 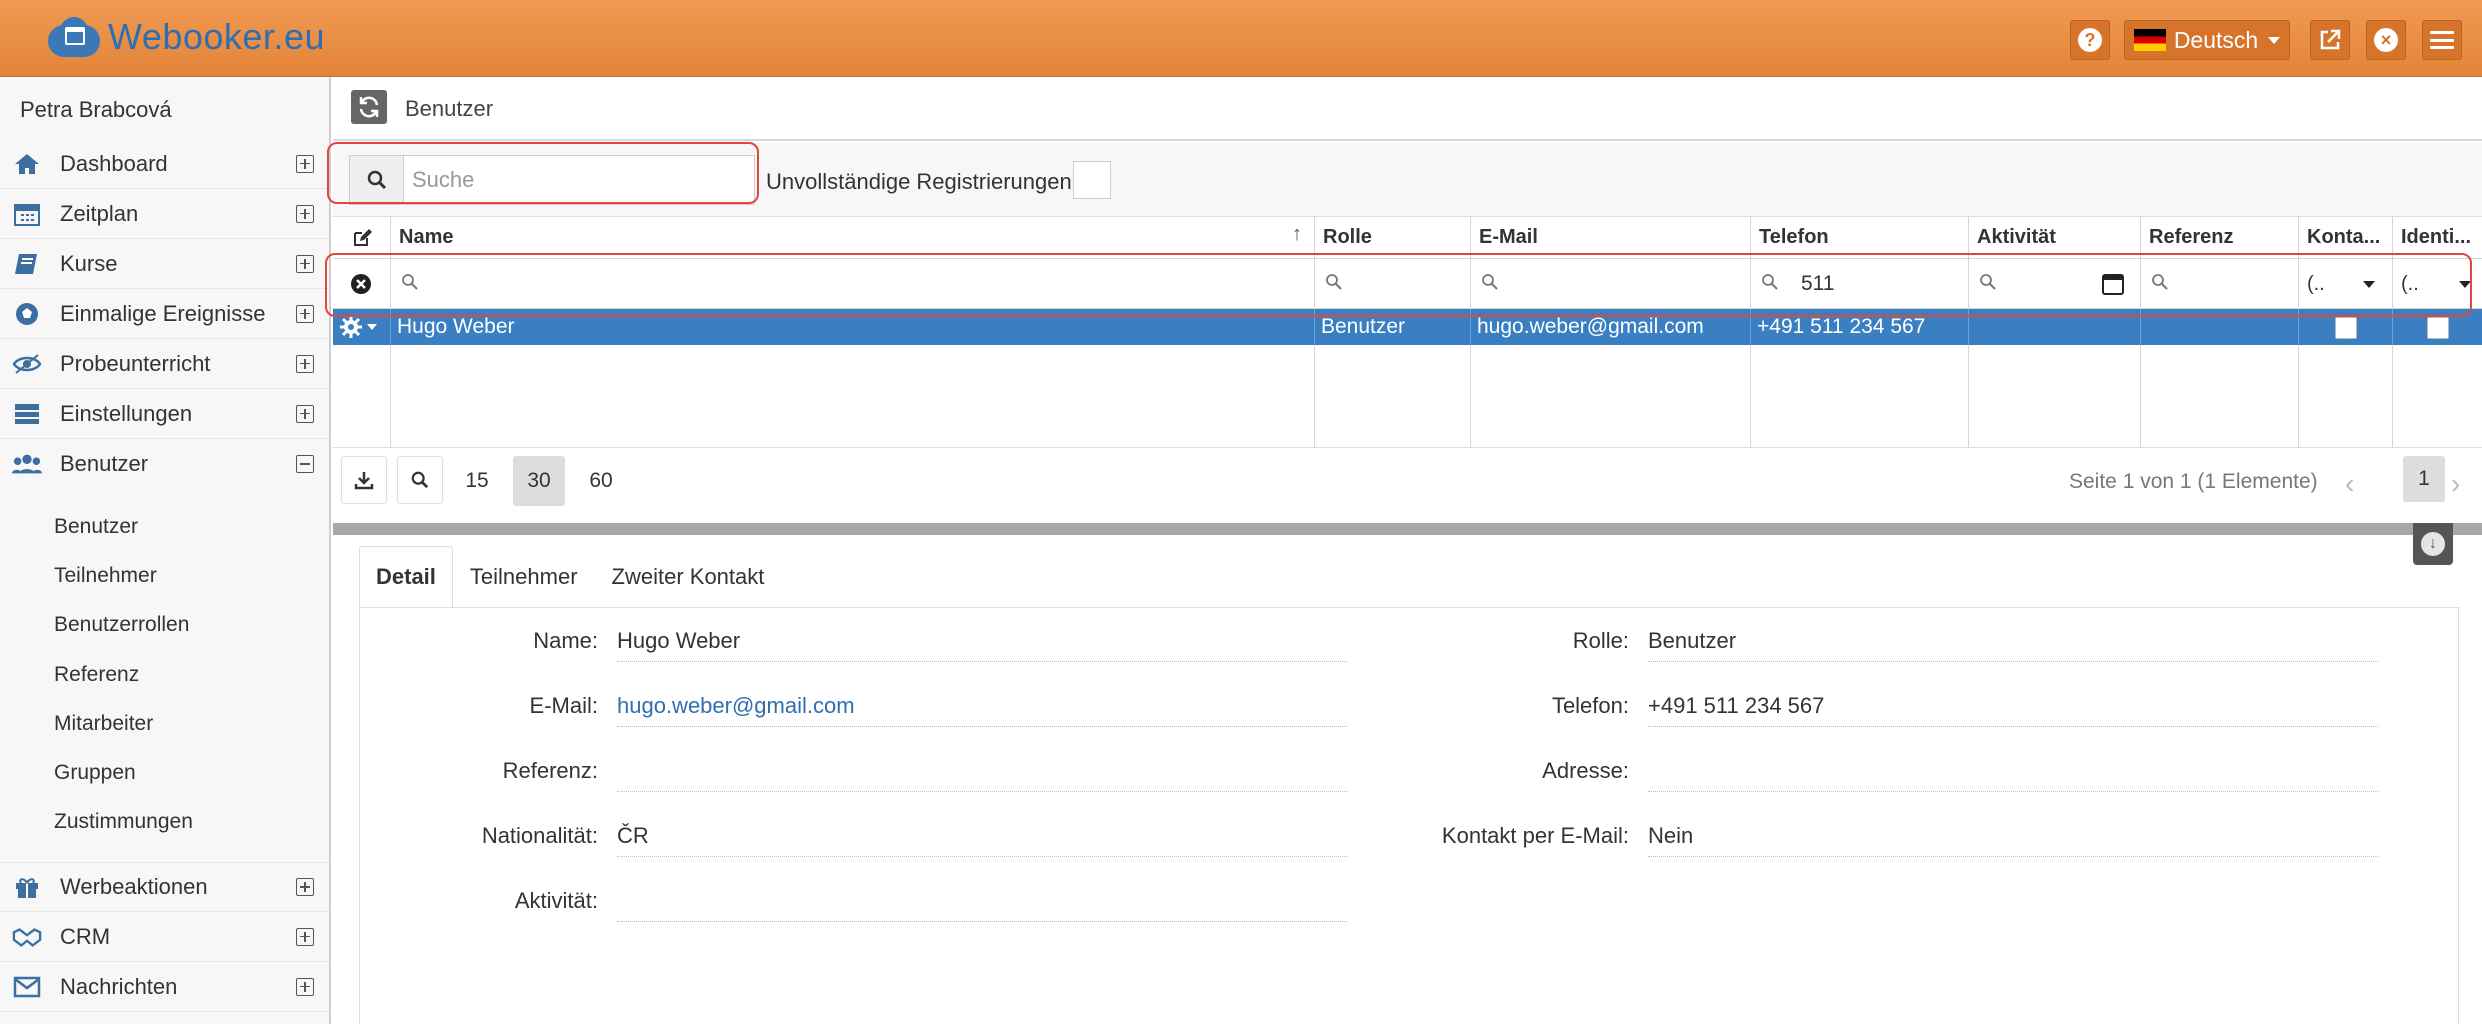 What do you see at coordinates (369, 107) in the screenshot?
I see `refresh-button` at bounding box center [369, 107].